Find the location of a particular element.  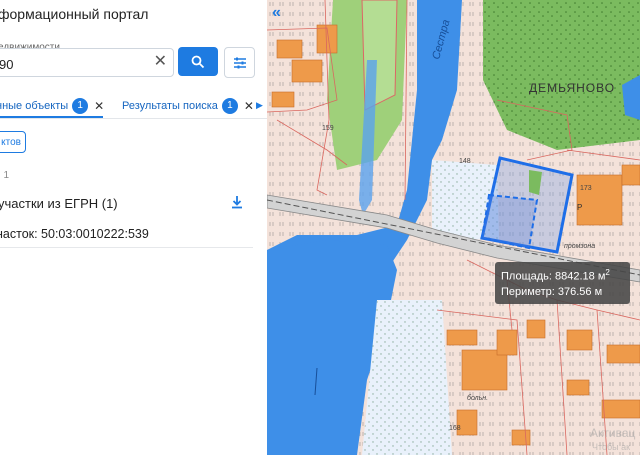

tab-bar: нные объекты 1 ✕ Результаты поиска 1 ✕ ▶ is located at coordinates (133, 105).